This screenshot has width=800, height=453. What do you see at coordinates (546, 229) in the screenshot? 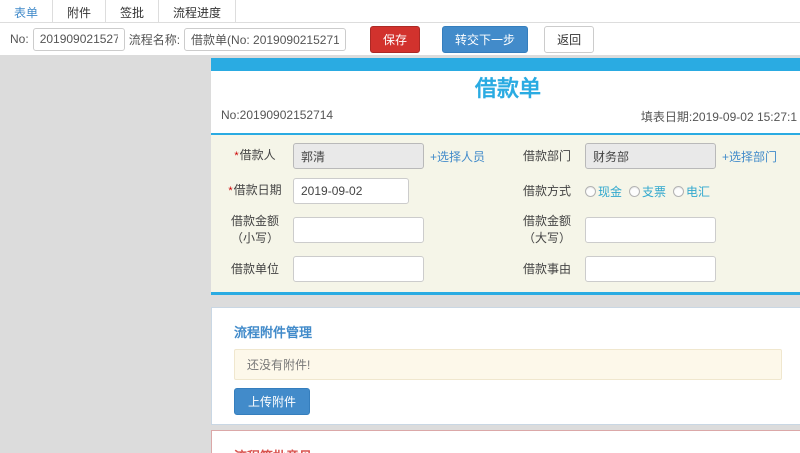
I see `amount-upper-label: 借款金额（大写）` at bounding box center [546, 229].